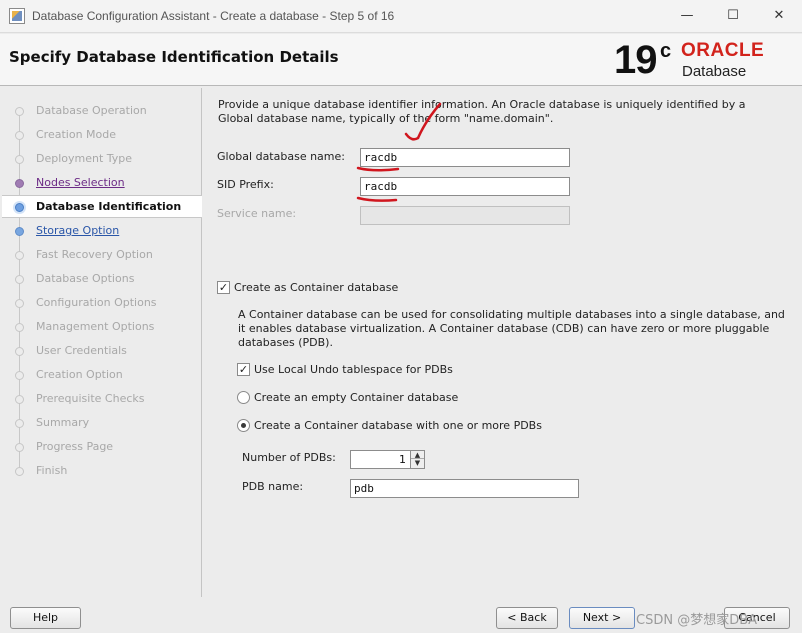 The width and height of the screenshot is (802, 633). Describe the element at coordinates (174, 57) in the screenshot. I see `page-title: Specify Database Identification Details` at that location.